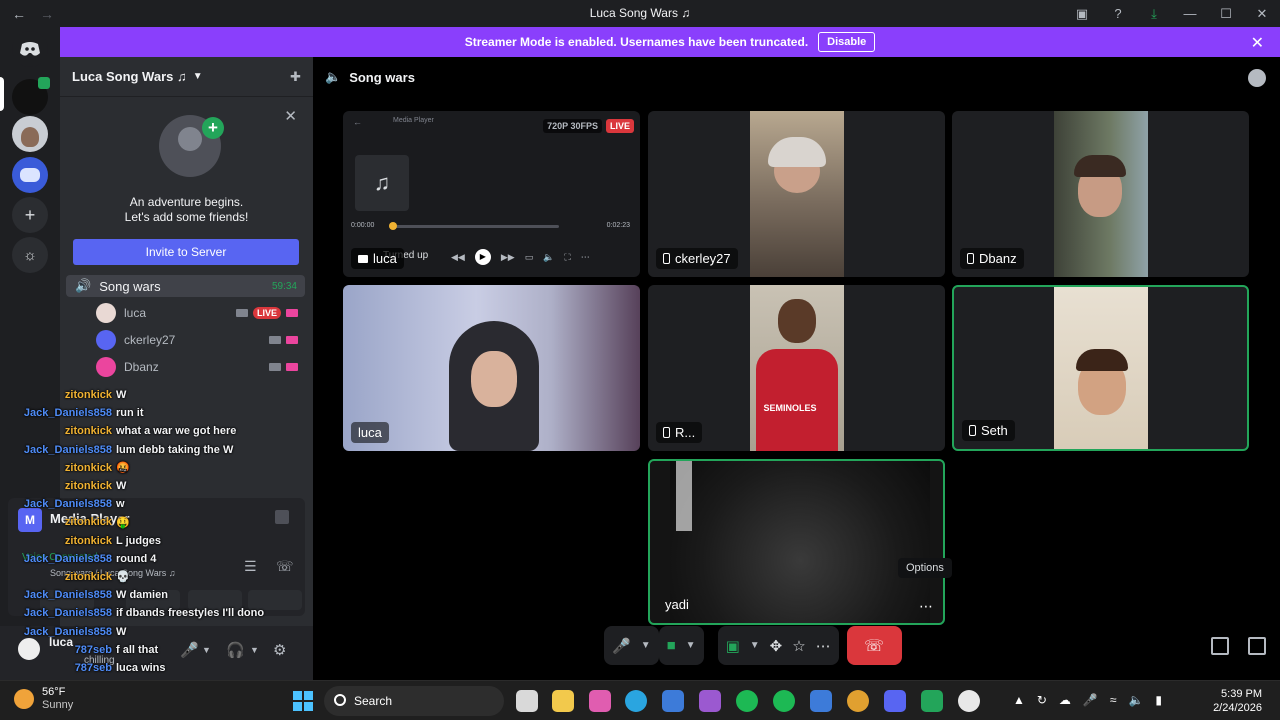  Describe the element at coordinates (333, 76) in the screenshot. I see `speaker-icon: 🔈` at that location.